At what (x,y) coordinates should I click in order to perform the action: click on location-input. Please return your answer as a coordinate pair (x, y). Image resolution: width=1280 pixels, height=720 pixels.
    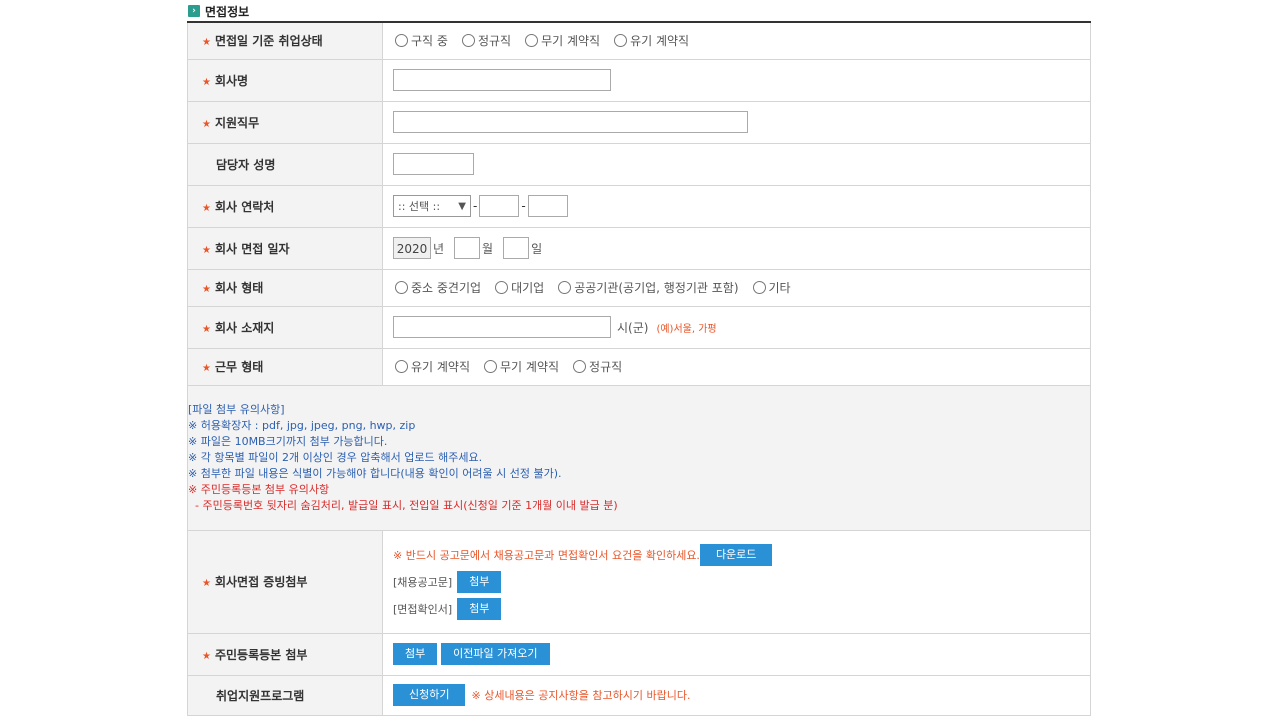
    Looking at the image, I should click on (502, 327).